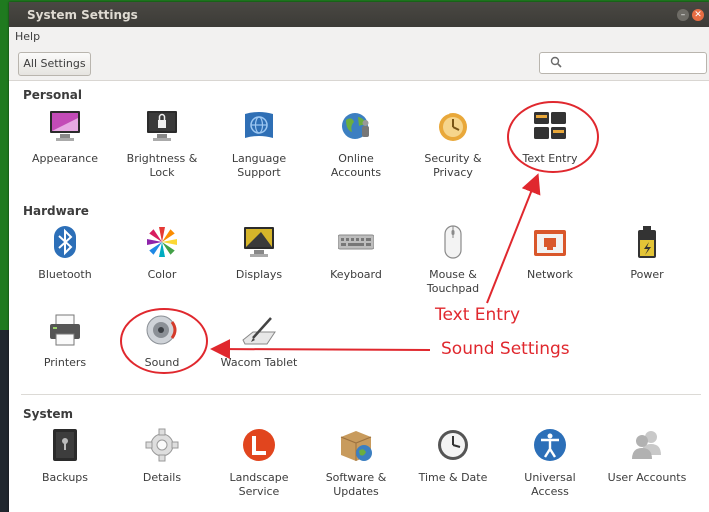 The height and width of the screenshot is (512, 709). What do you see at coordinates (478, 315) in the screenshot?
I see `annotation-text-entry: Text Entry` at bounding box center [478, 315].